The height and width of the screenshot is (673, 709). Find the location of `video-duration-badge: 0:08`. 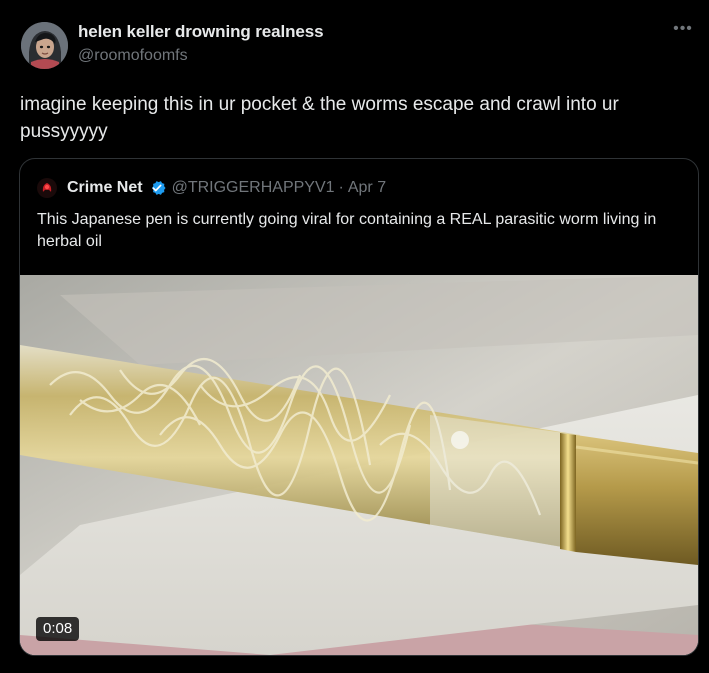

video-duration-badge: 0:08 is located at coordinates (58, 629).